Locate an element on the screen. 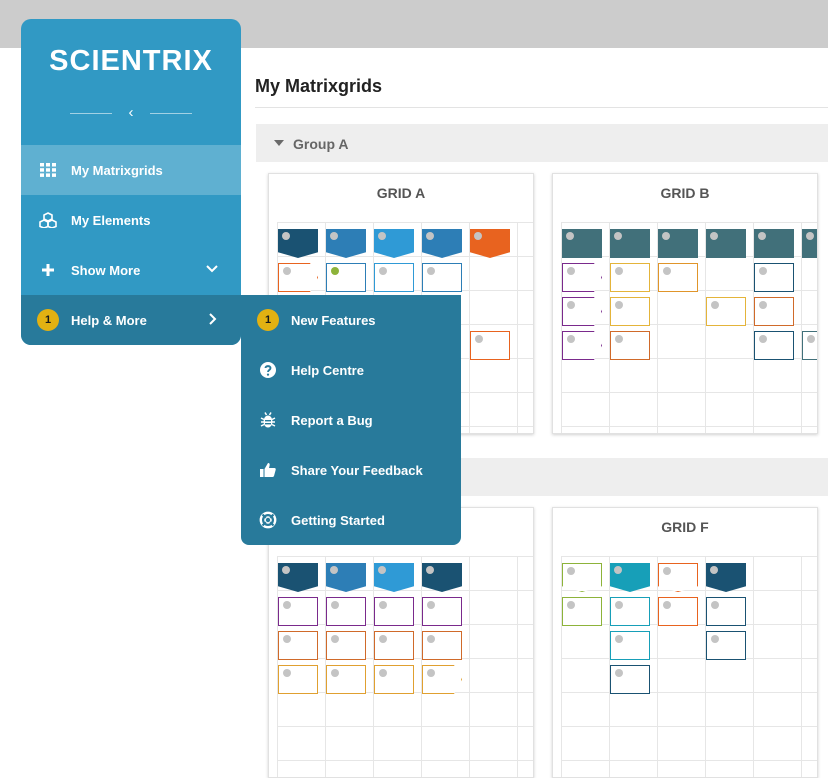 The image size is (828, 778). grid-title: GRID B is located at coordinates (685, 193).